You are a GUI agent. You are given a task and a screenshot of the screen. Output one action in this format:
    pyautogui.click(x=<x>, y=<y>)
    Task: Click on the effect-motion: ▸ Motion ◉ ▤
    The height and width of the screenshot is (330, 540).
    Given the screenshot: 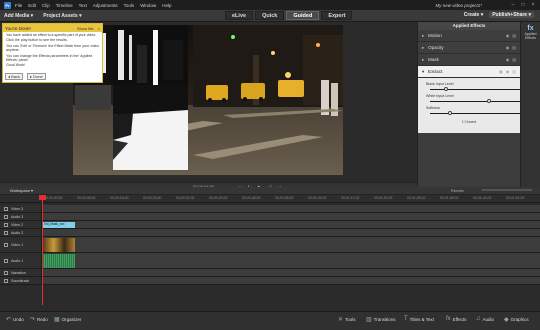 What is the action you would take?
    pyautogui.click(x=469, y=36)
    